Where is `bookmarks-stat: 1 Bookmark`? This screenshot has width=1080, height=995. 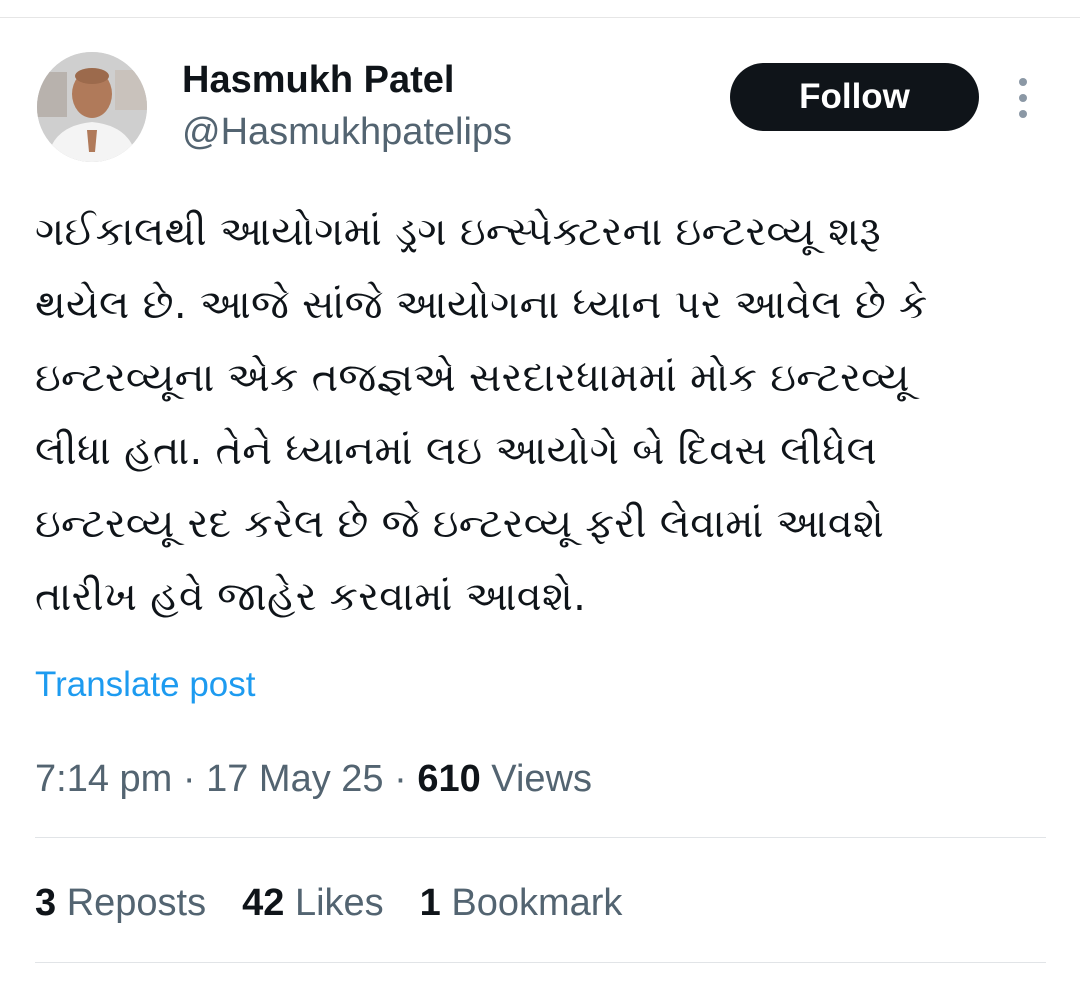 bookmarks-stat: 1 Bookmark is located at coordinates (521, 903).